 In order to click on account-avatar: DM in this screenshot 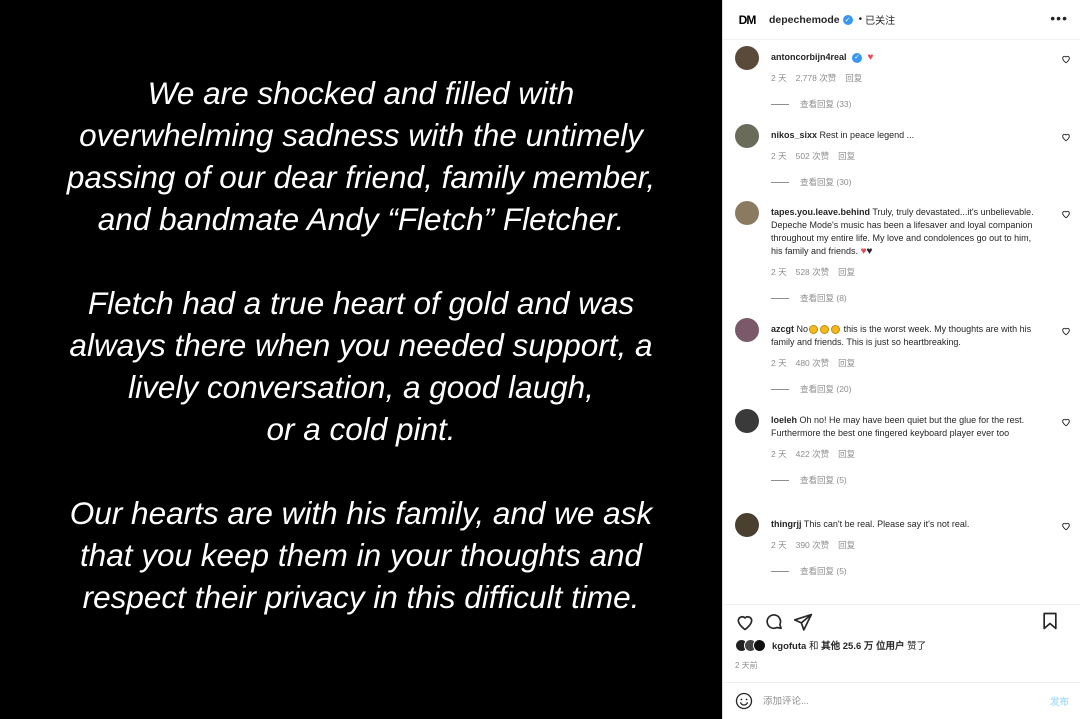, I will do `click(747, 20)`.